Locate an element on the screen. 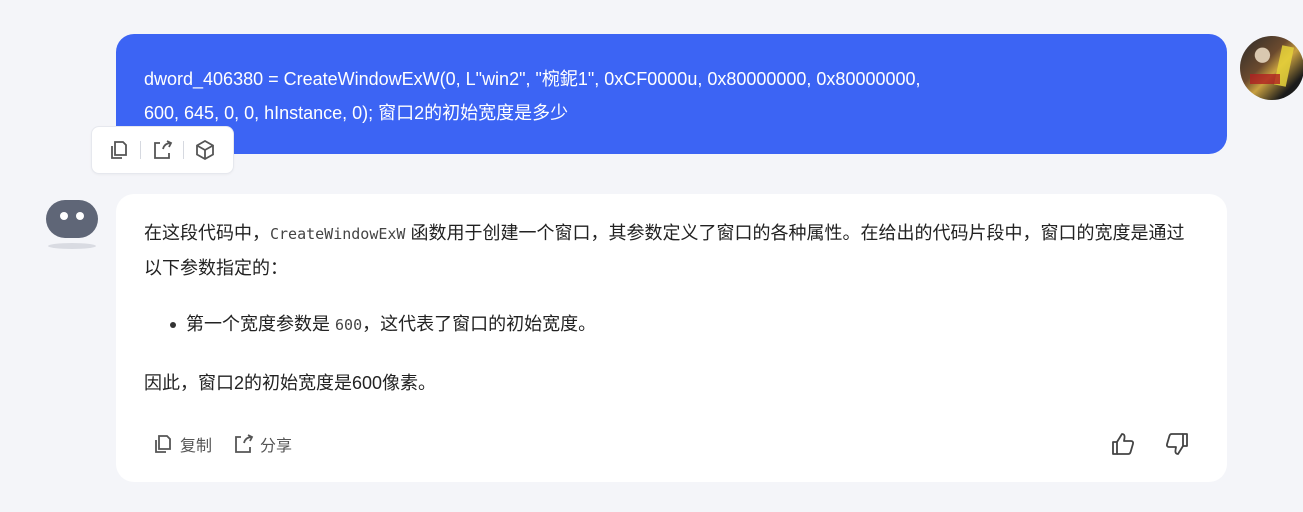 This screenshot has height=512, width=1303. feedback-buttons is located at coordinates (1150, 444).